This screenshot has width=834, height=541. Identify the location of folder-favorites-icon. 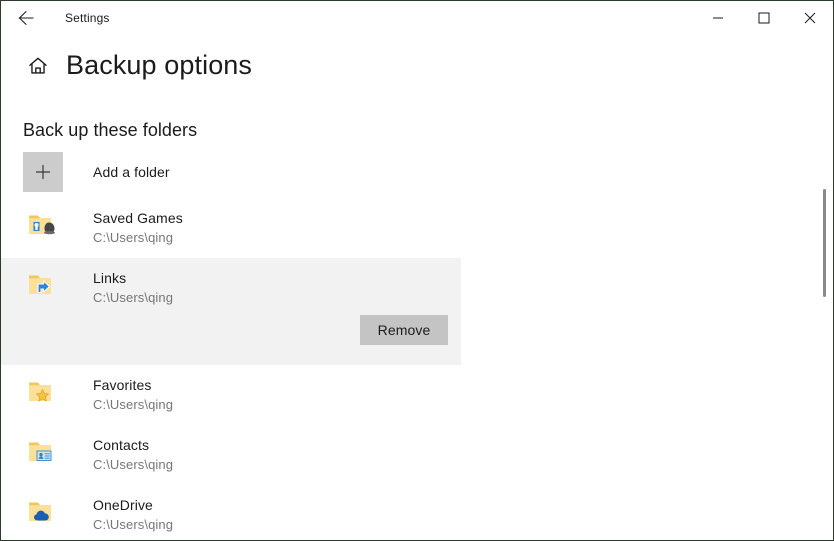
(43, 394).